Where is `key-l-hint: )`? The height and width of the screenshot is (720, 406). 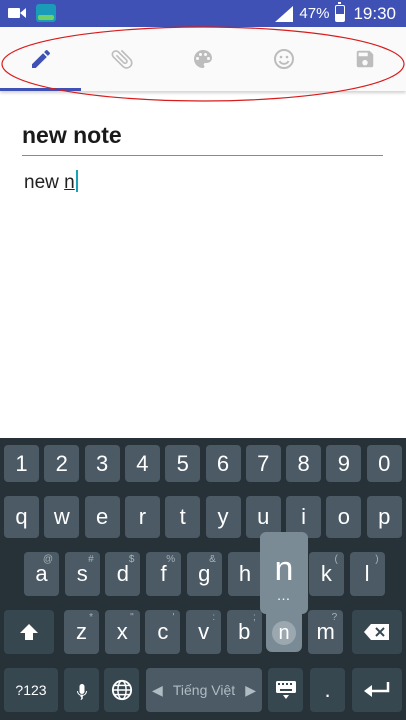 key-l-hint: ) is located at coordinates (377, 559).